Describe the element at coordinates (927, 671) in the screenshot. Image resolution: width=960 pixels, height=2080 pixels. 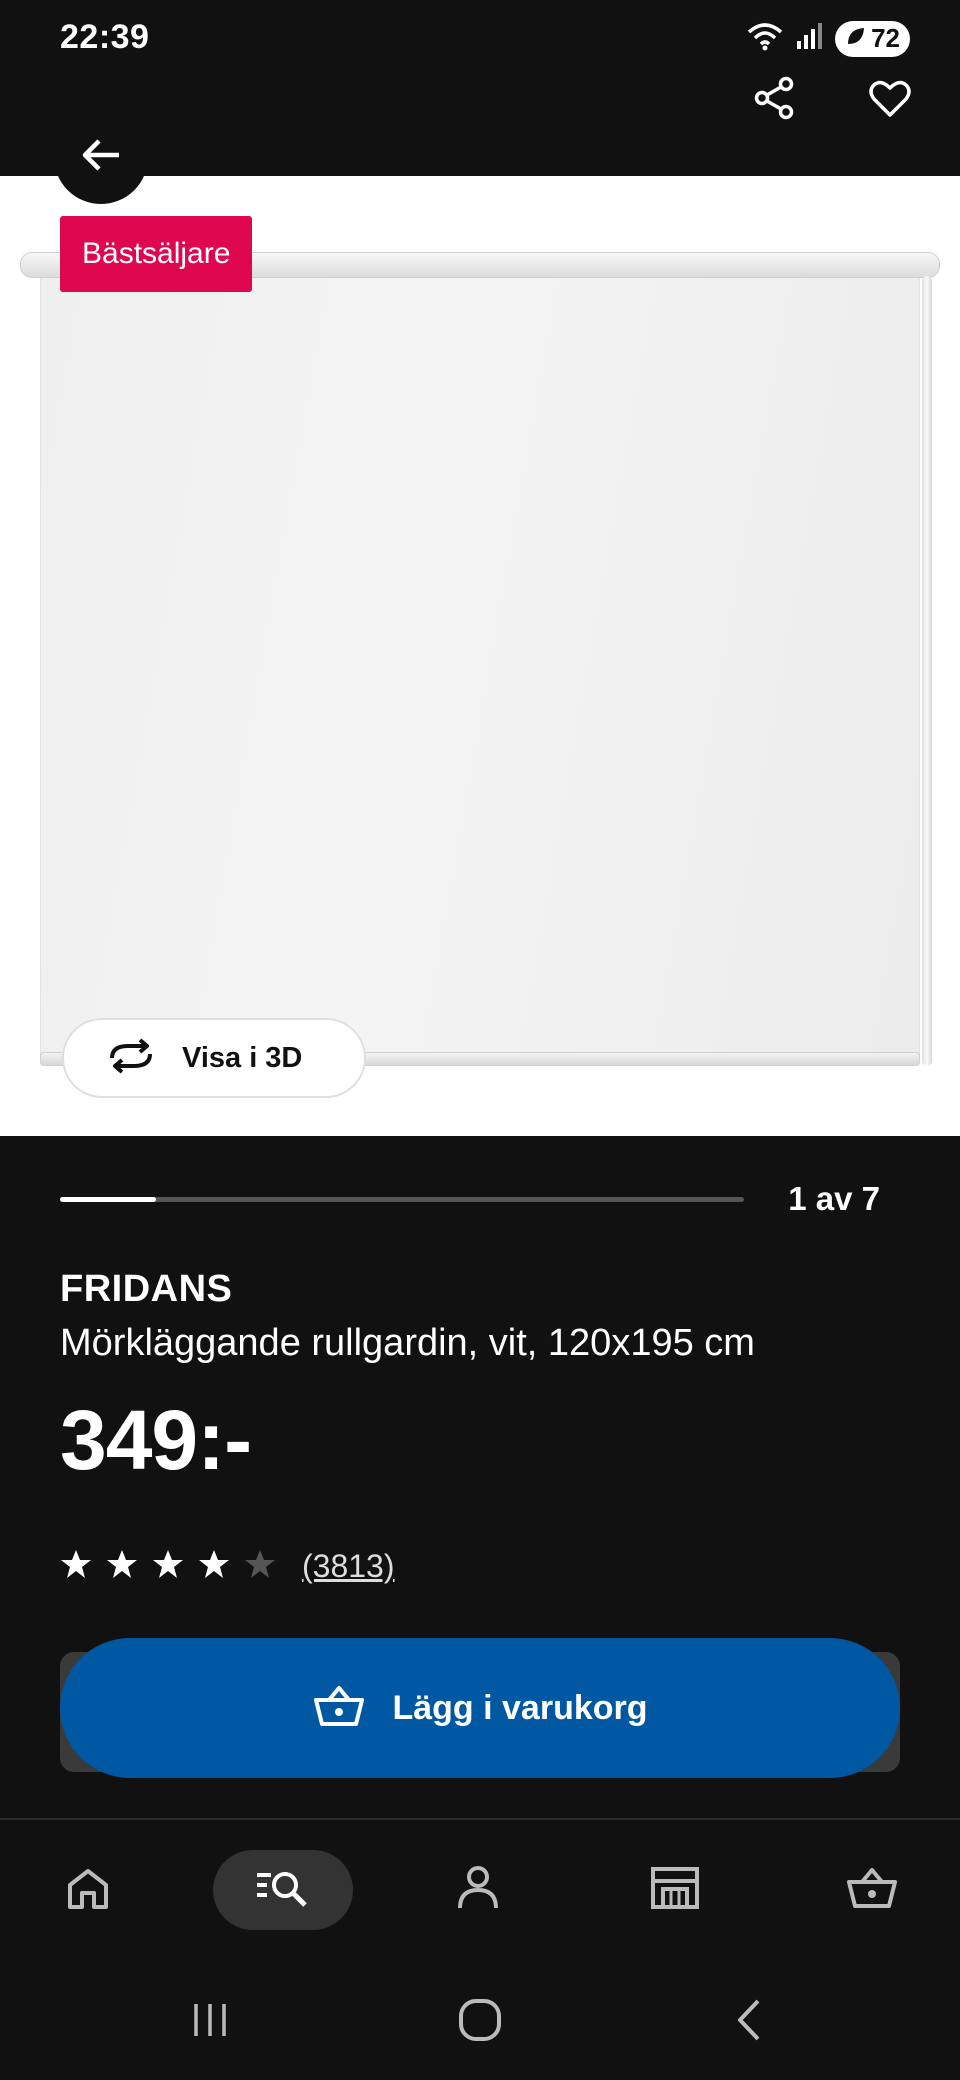
I see `product-image-cord` at that location.